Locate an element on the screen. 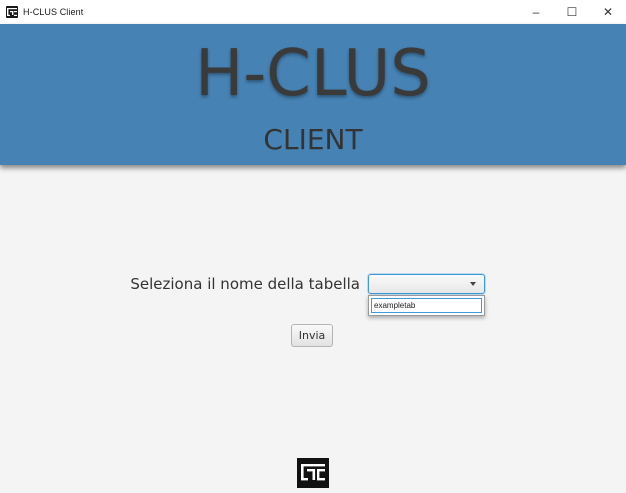  chevron-down-icon is located at coordinates (473, 284).